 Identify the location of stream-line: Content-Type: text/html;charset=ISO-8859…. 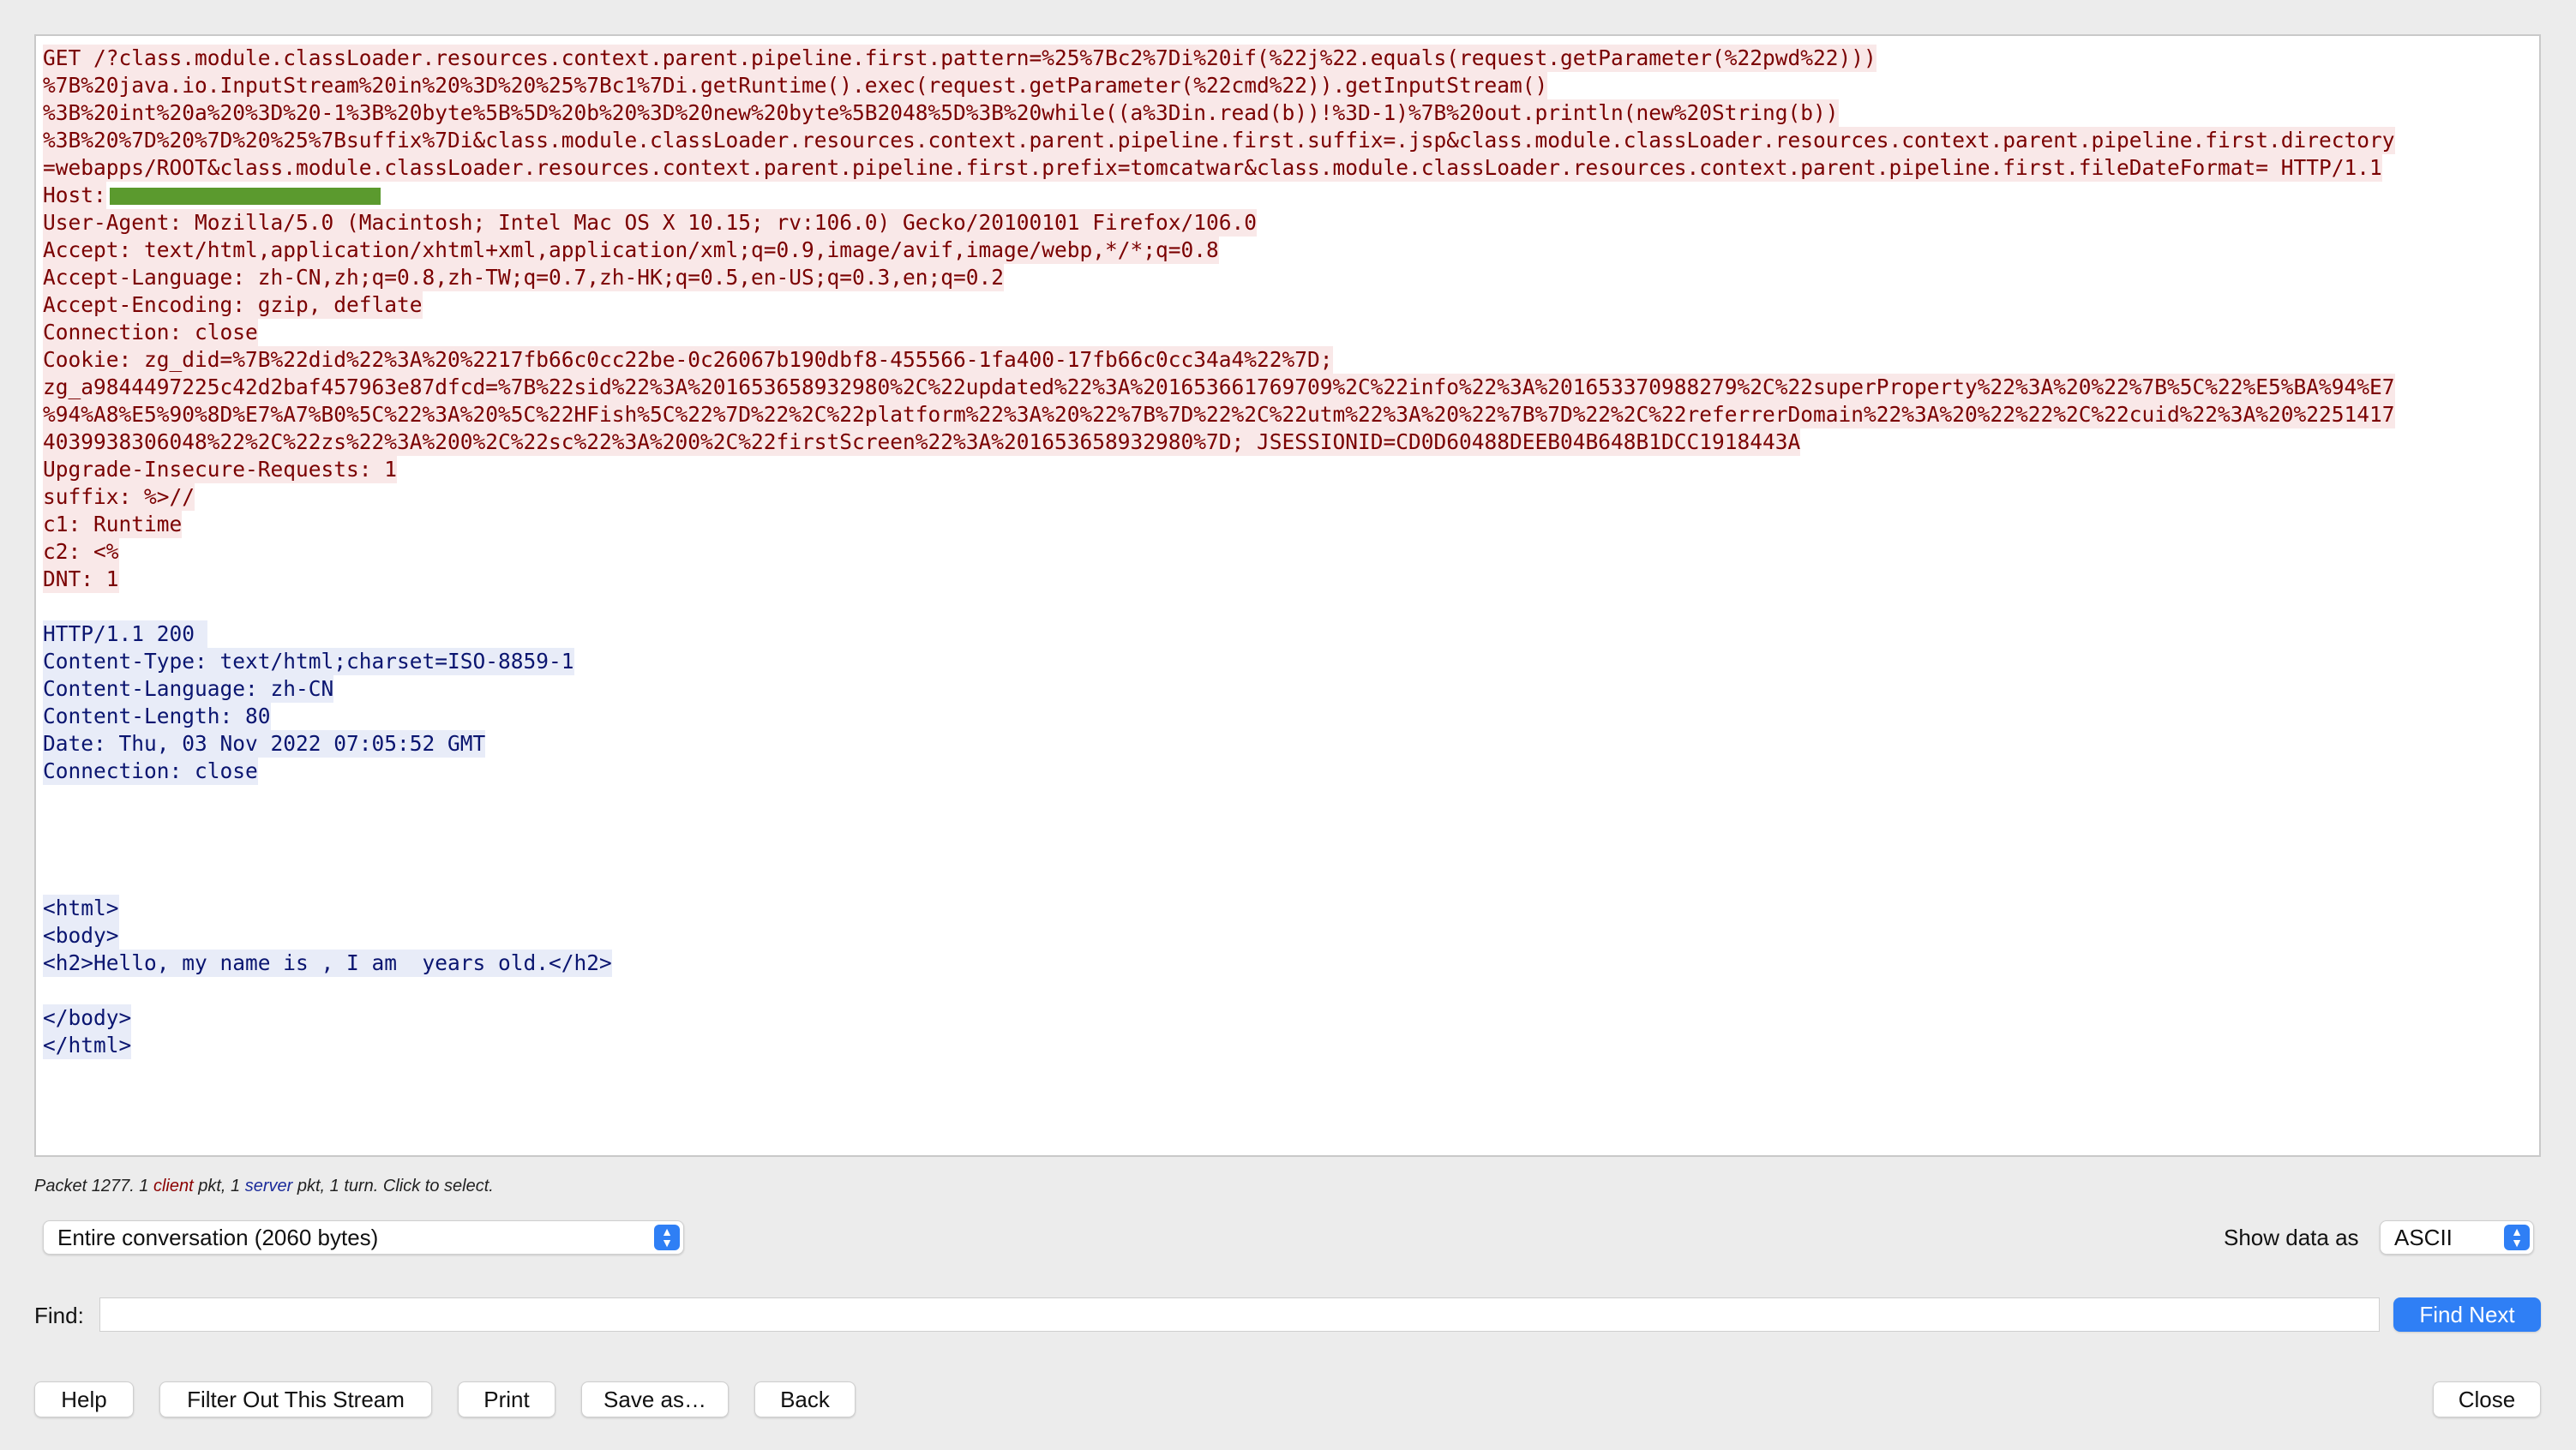
(1287, 661).